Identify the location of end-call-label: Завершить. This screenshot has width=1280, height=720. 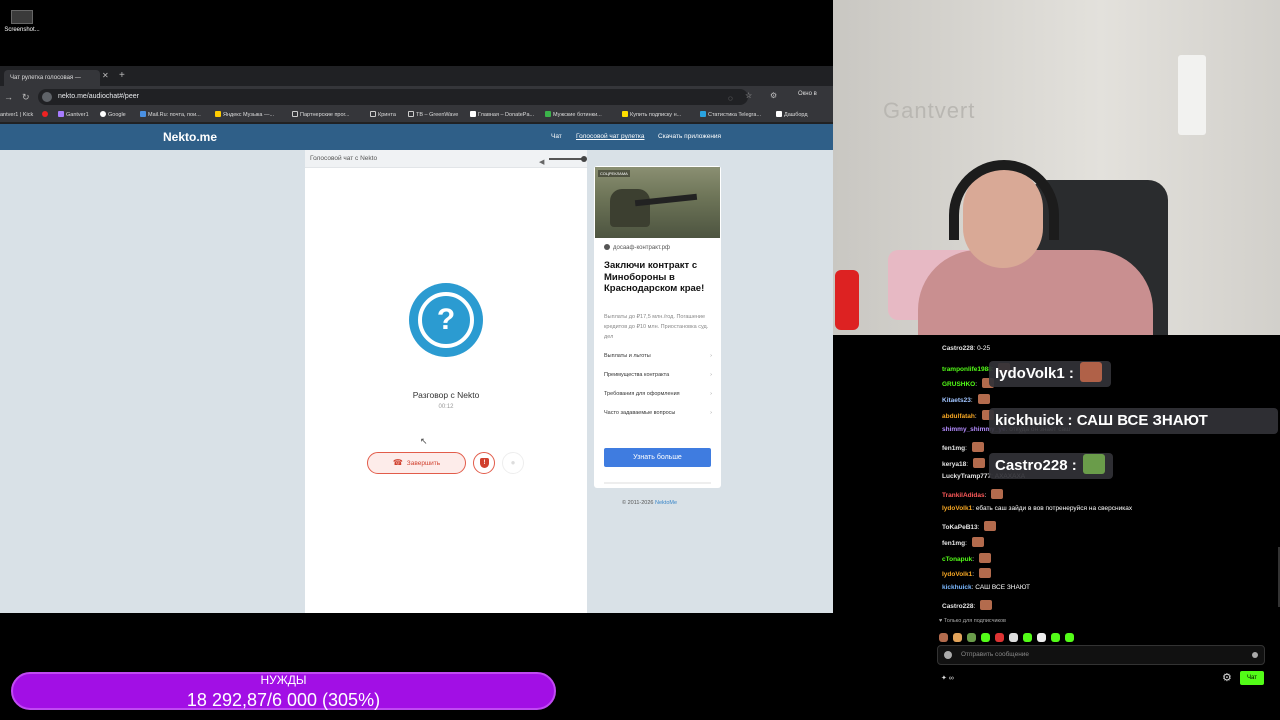
(423, 463).